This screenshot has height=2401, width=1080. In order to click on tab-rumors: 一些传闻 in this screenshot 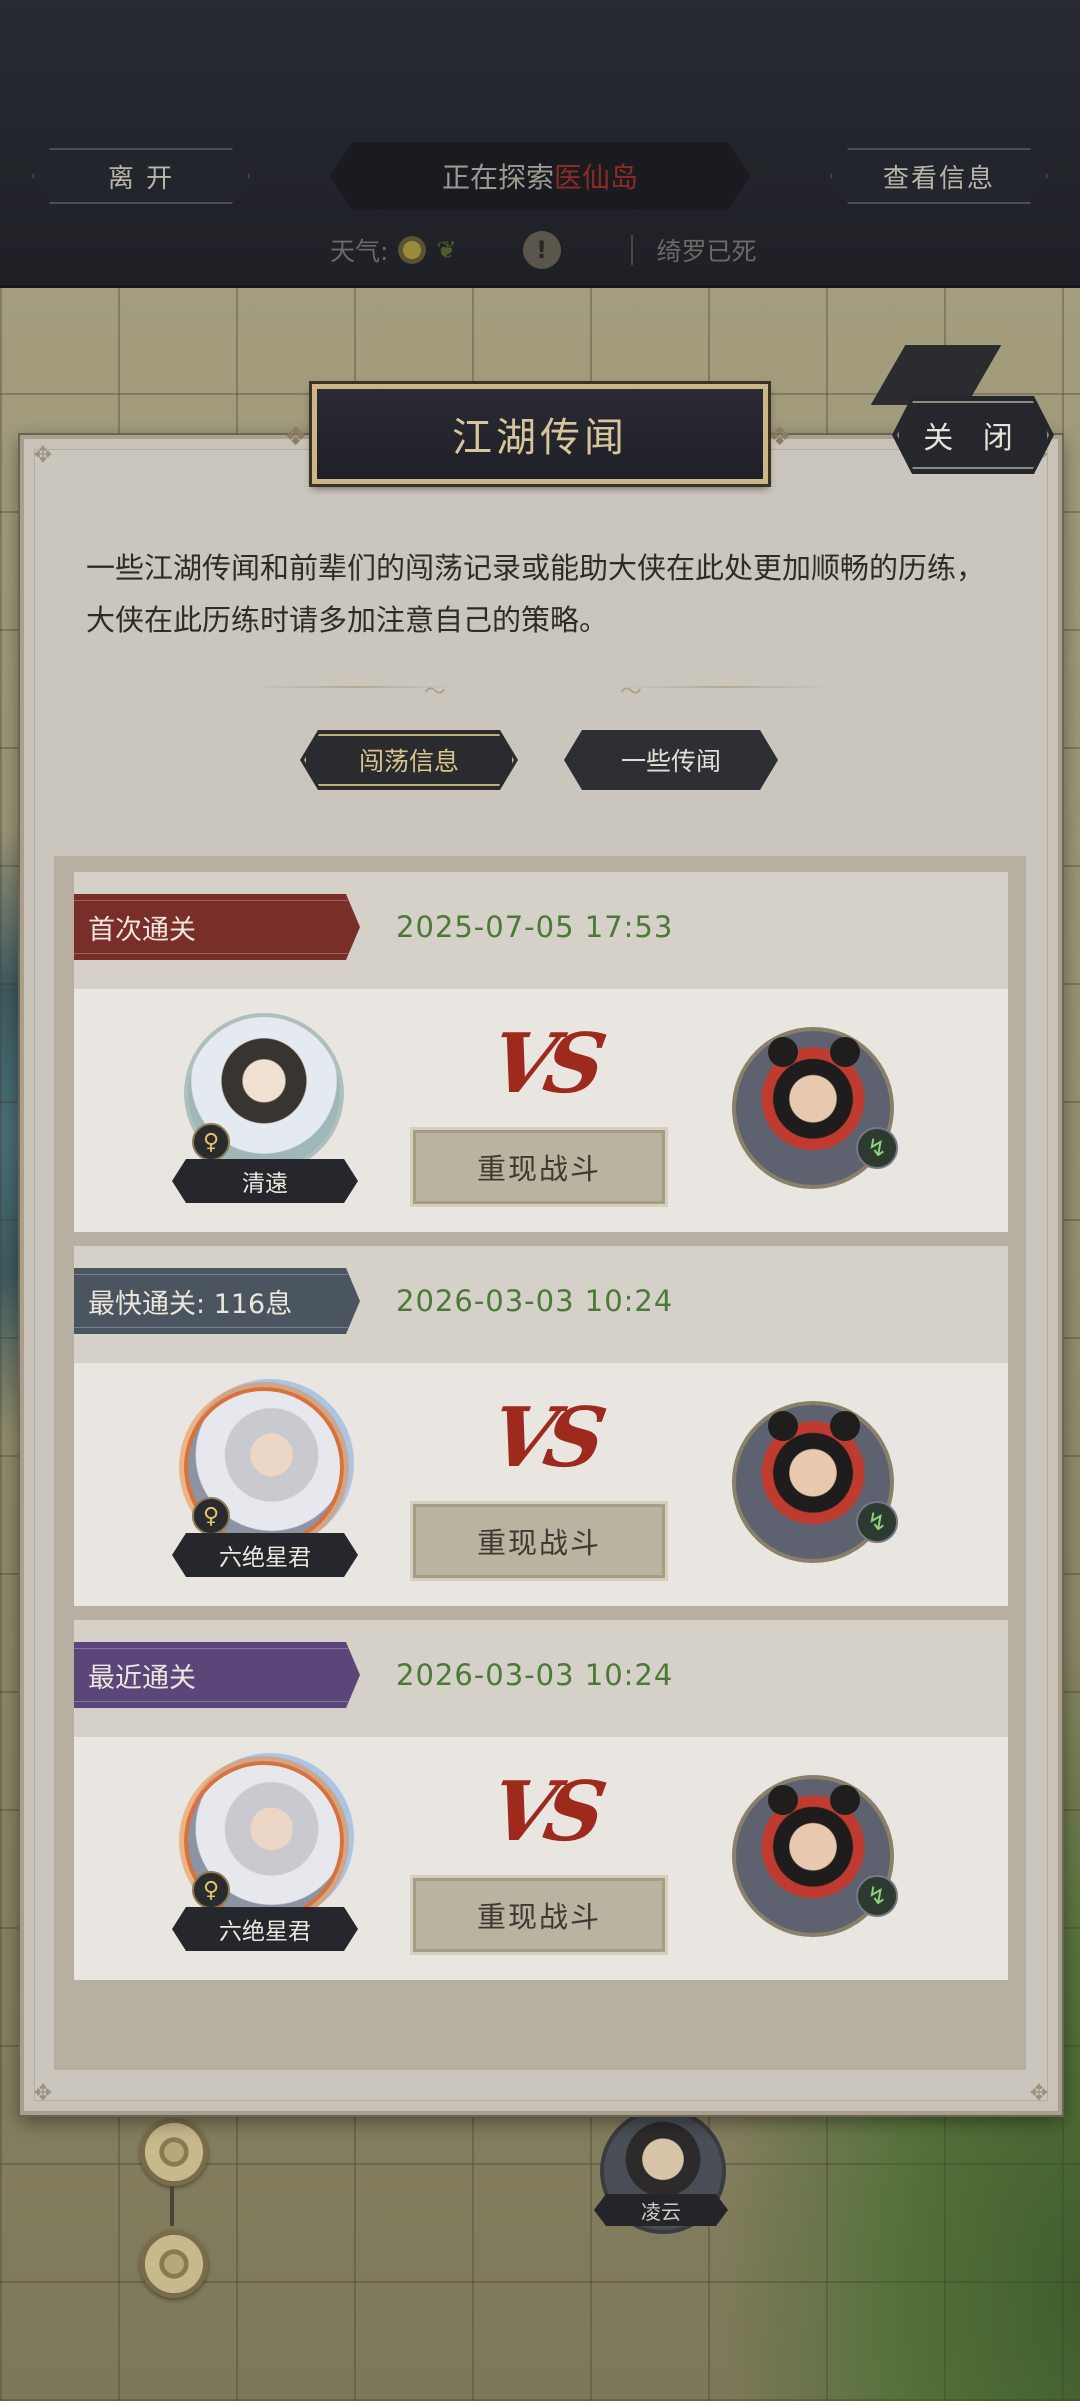, I will do `click(671, 760)`.